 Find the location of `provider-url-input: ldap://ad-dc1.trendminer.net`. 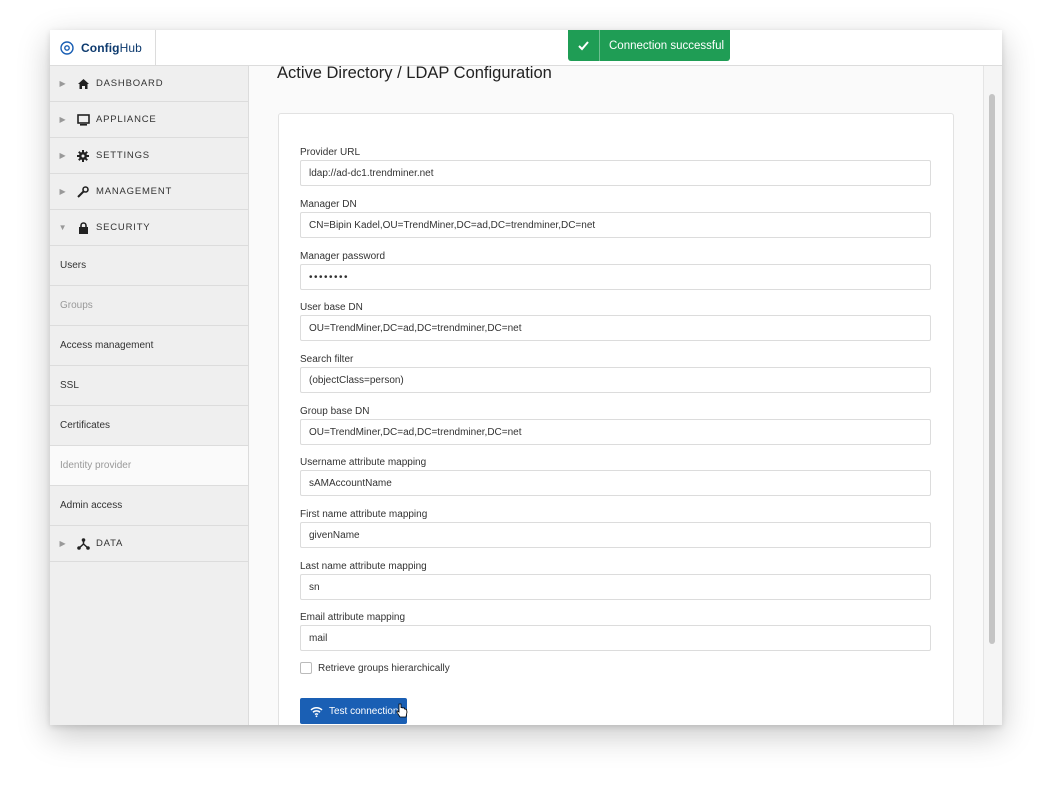

provider-url-input: ldap://ad-dc1.trendminer.net is located at coordinates (615, 173).